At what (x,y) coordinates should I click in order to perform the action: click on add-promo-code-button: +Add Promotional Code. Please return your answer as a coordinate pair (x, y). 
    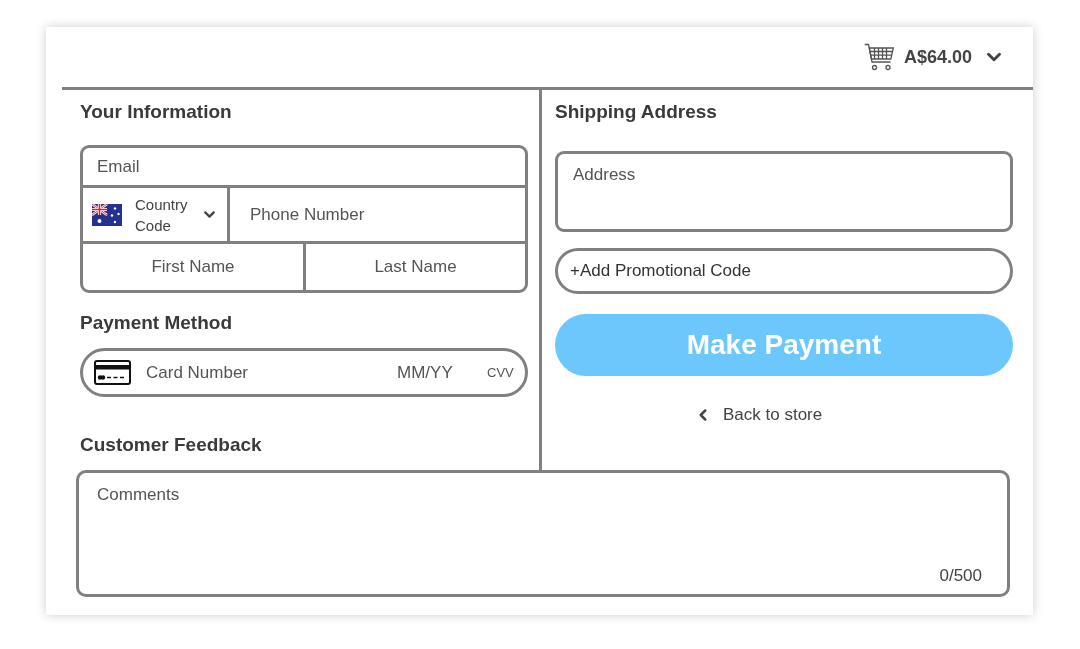
    Looking at the image, I should click on (784, 271).